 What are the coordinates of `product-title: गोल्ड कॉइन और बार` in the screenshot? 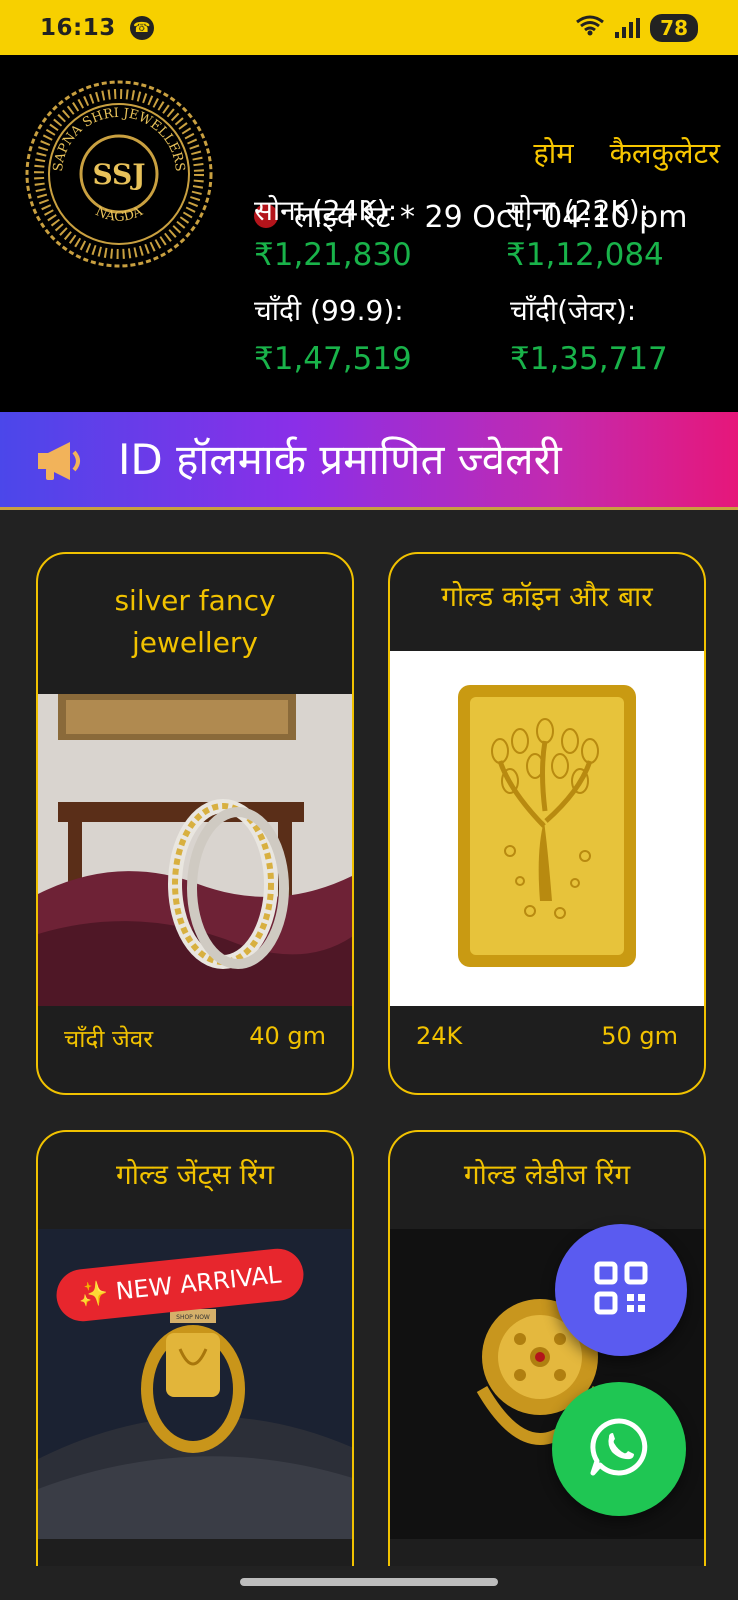 It's located at (547, 596).